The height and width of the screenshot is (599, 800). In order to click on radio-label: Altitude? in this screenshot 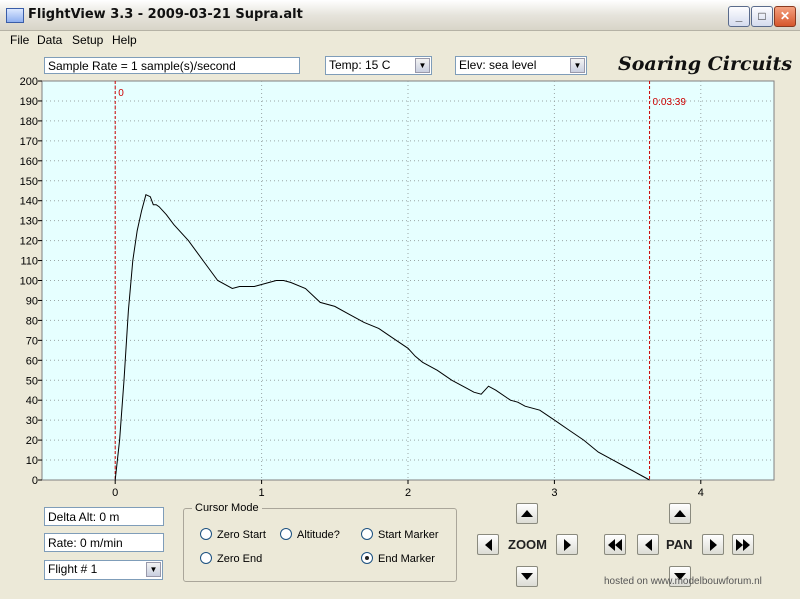, I will do `click(318, 535)`.